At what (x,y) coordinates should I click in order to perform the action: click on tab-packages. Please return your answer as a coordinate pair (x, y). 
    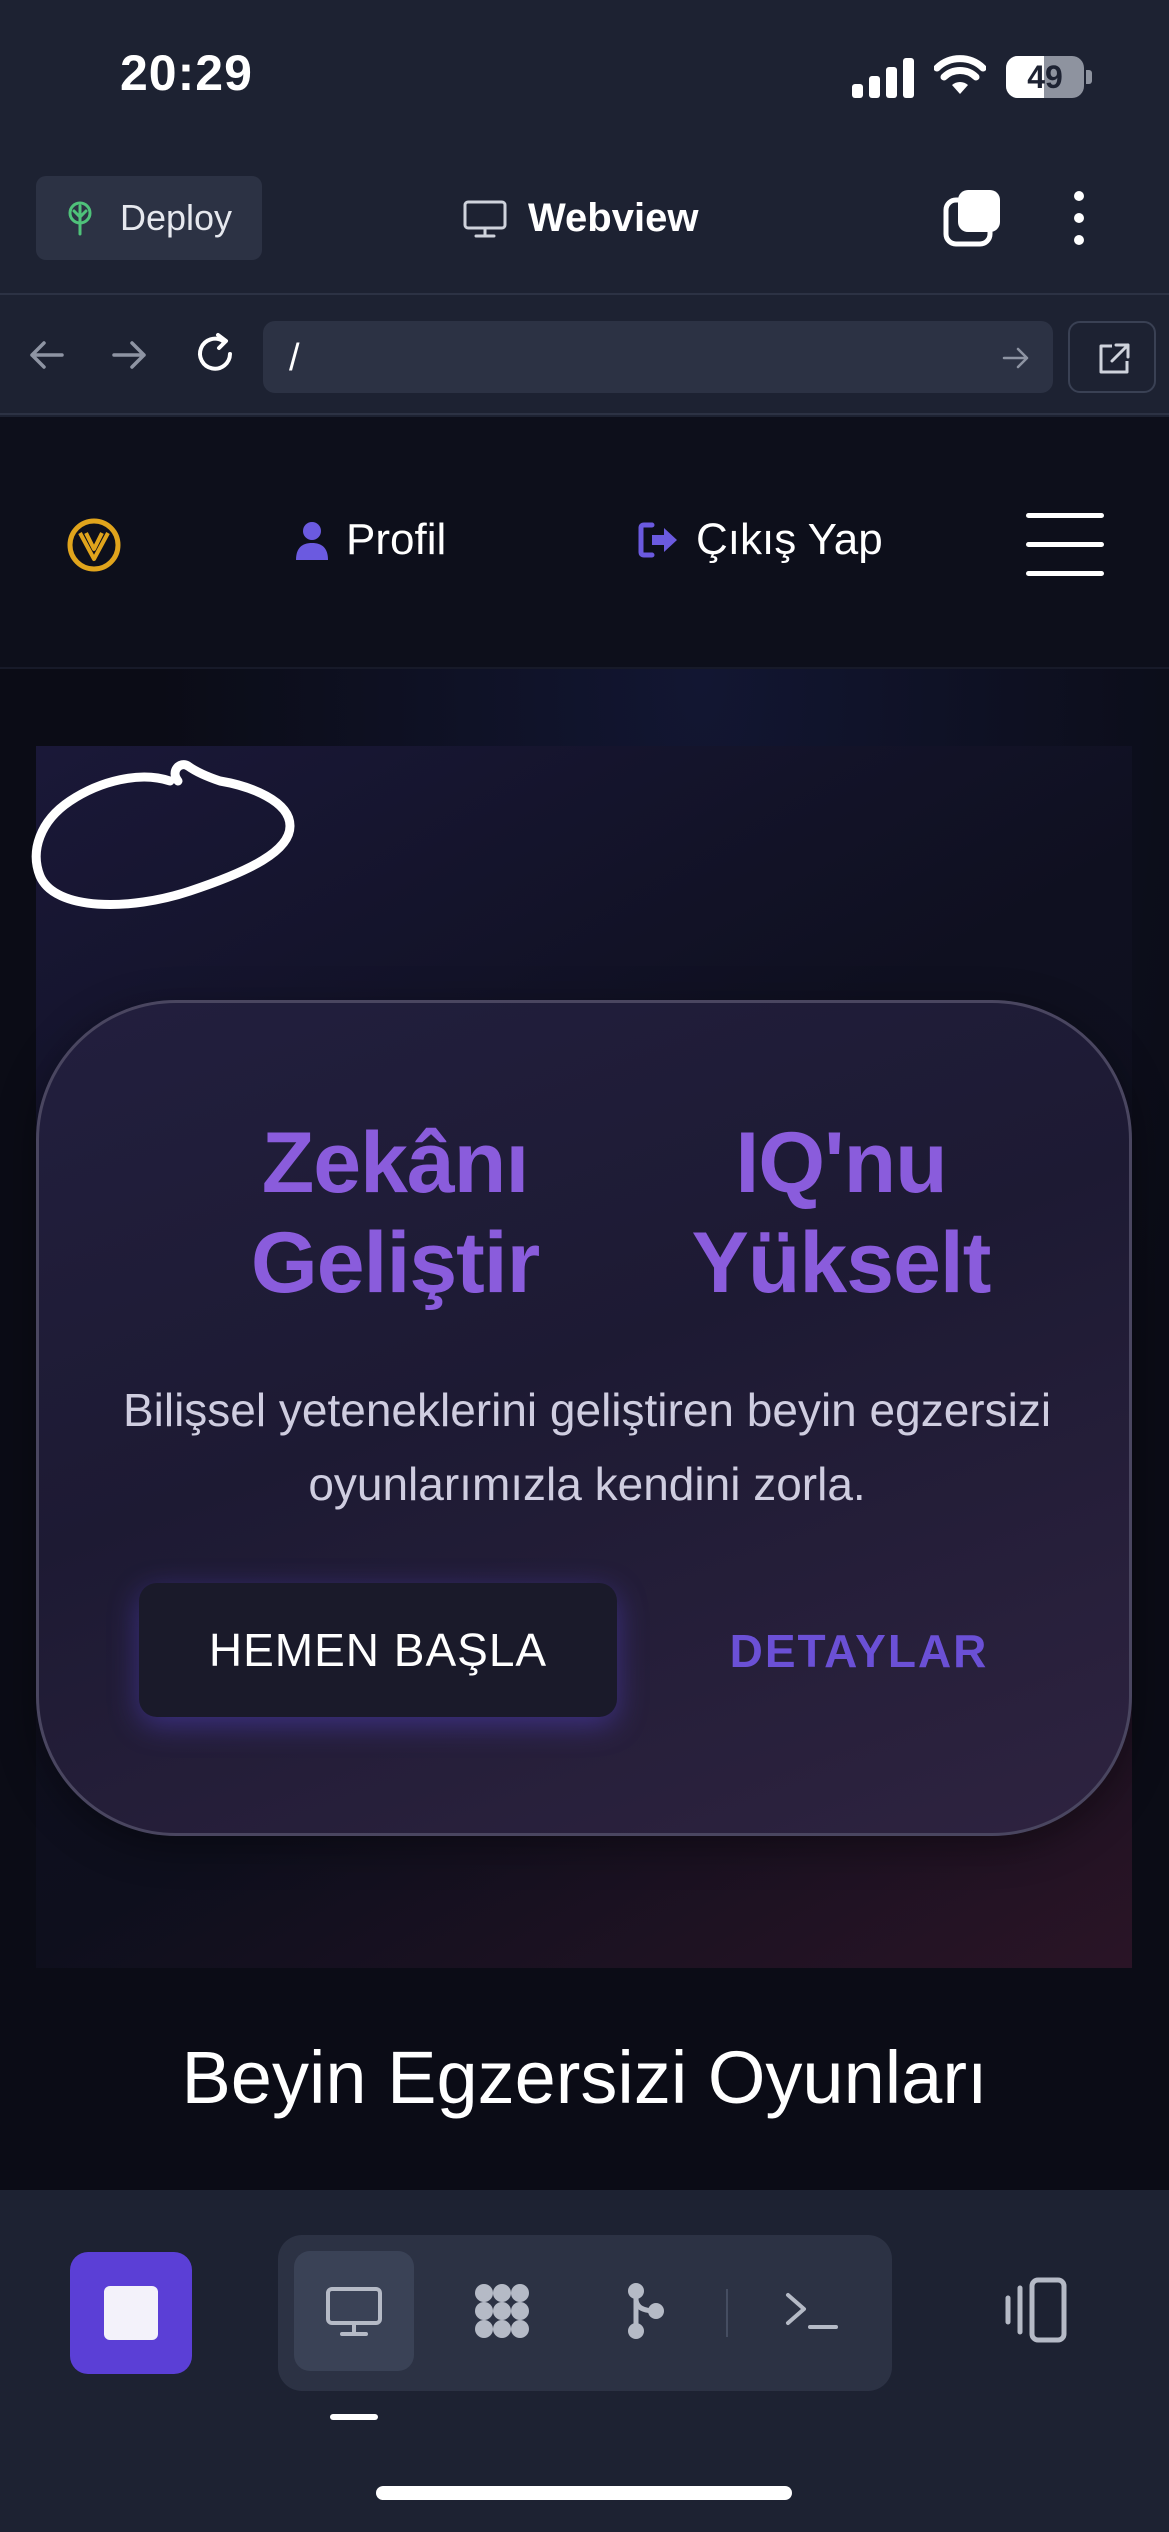
    Looking at the image, I should click on (502, 2311).